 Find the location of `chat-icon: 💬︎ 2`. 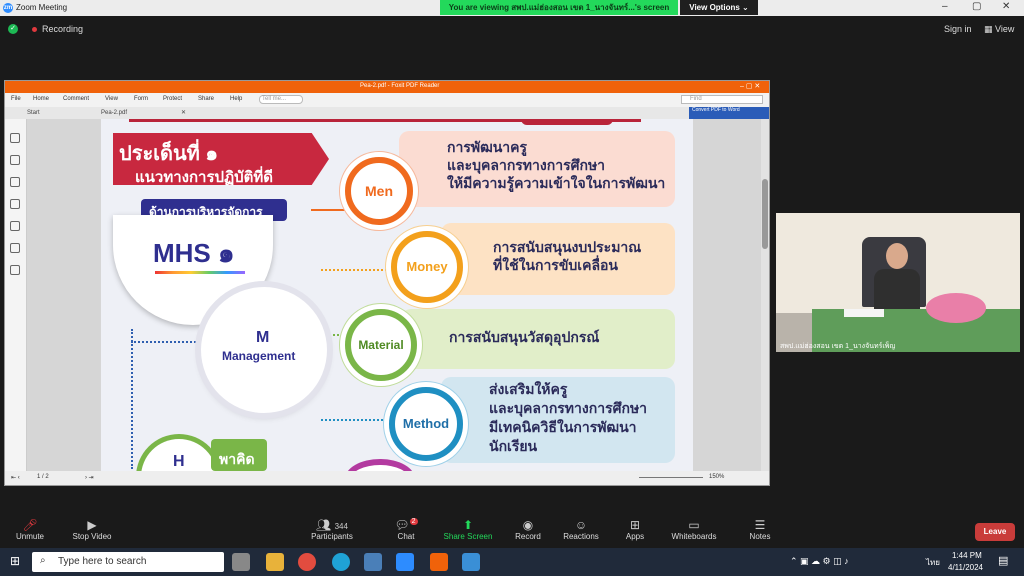

chat-icon: 💬︎ 2 is located at coordinates (406, 525).